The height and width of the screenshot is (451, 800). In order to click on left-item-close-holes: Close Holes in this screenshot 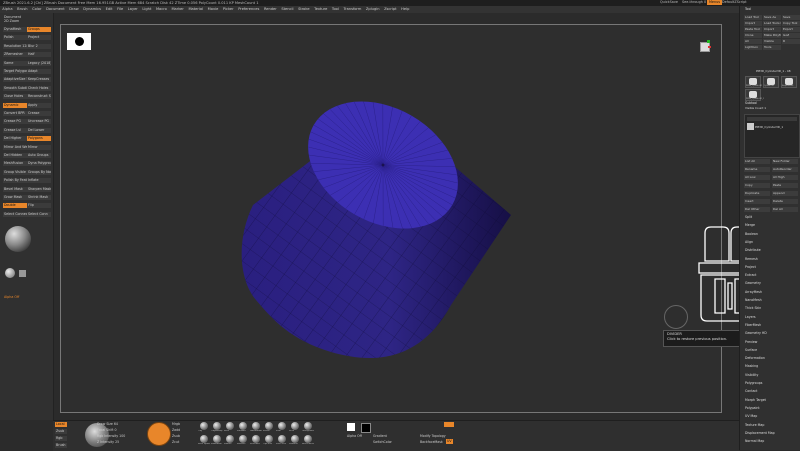, I will do `click(15, 97)`.